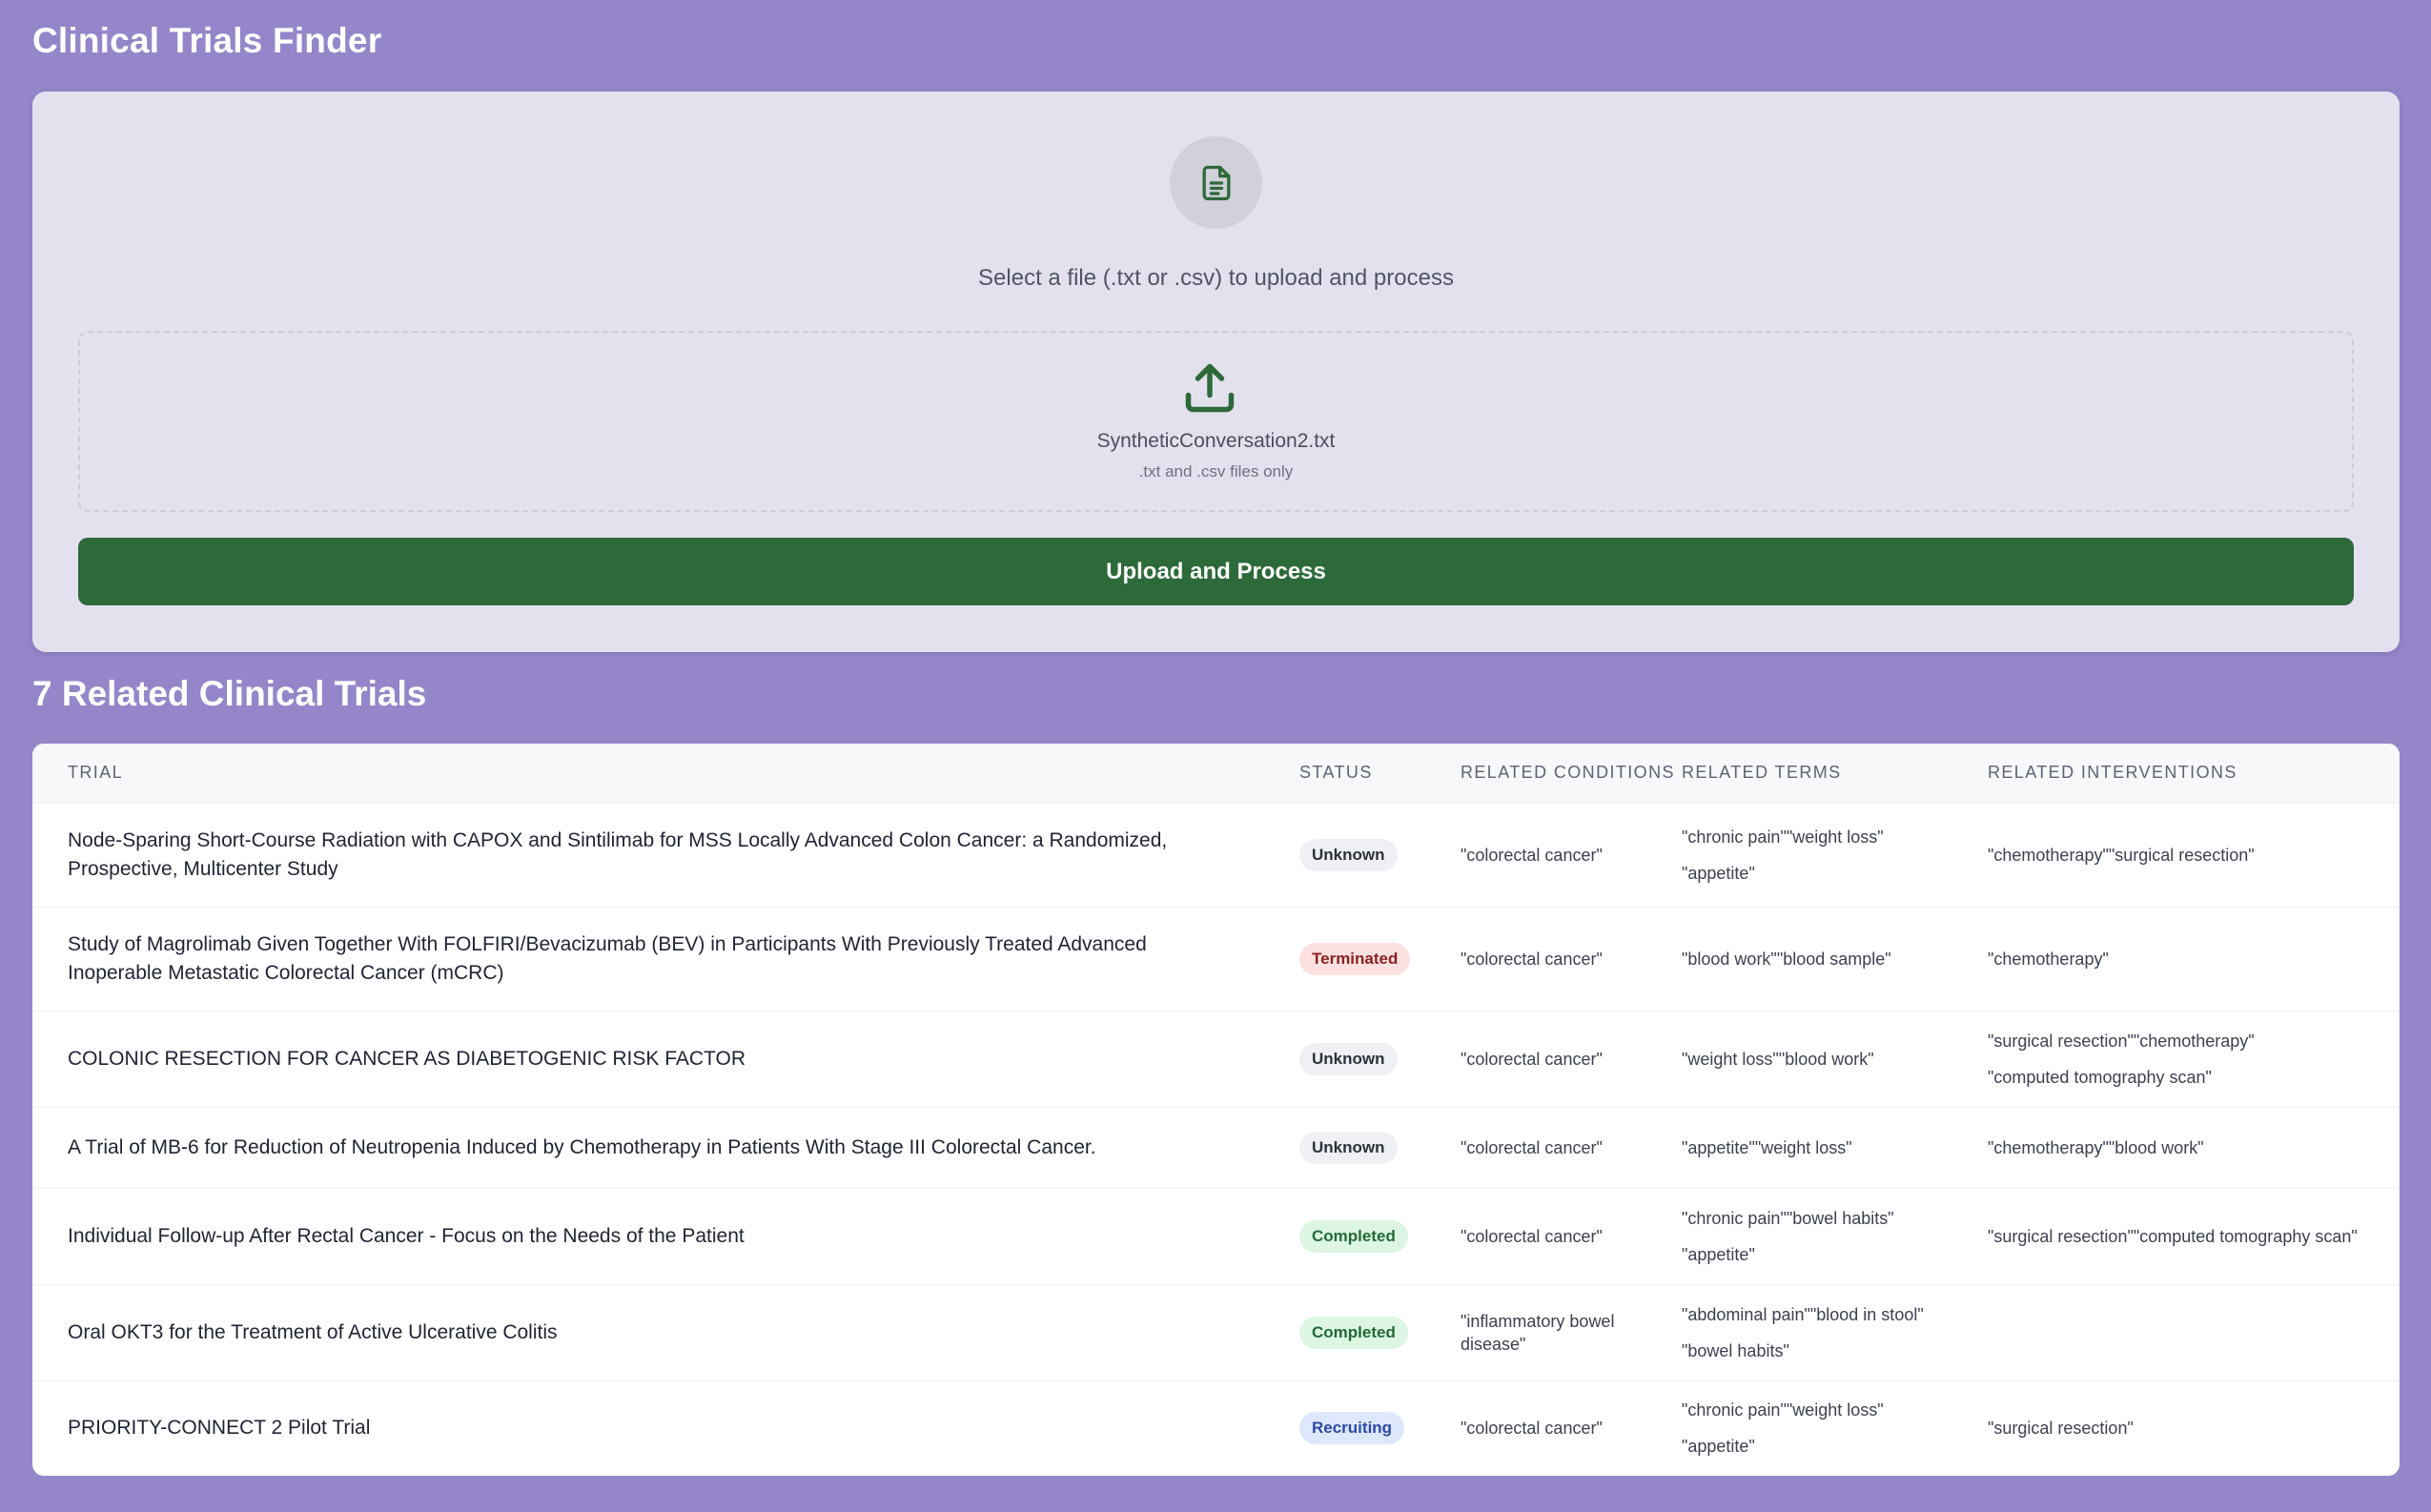 The image size is (2431, 1512). Describe the element at coordinates (2194, 1332) in the screenshot. I see `related-interventions` at that location.